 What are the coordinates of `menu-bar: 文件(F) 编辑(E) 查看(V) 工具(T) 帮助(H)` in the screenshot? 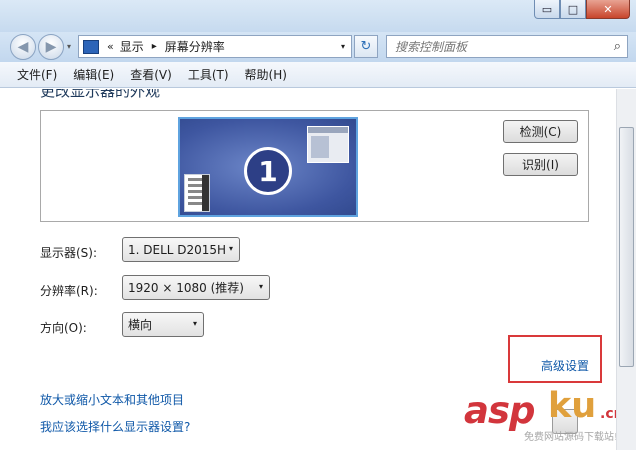 It's located at (318, 75).